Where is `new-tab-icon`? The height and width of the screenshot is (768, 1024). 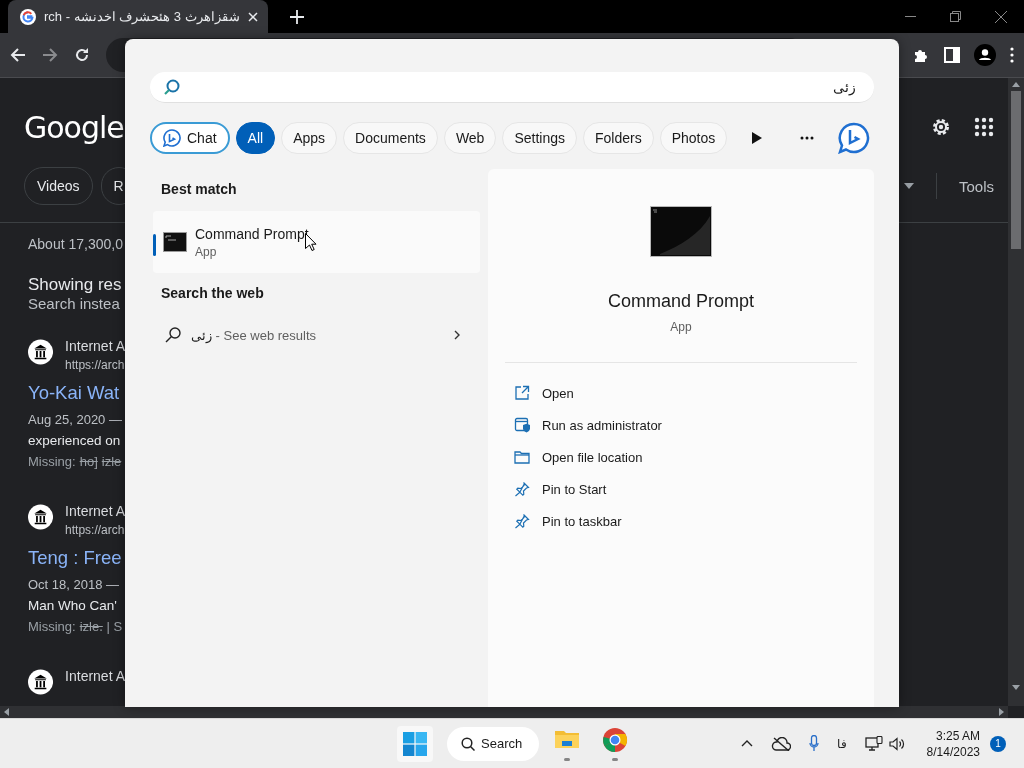 new-tab-icon is located at coordinates (296, 16).